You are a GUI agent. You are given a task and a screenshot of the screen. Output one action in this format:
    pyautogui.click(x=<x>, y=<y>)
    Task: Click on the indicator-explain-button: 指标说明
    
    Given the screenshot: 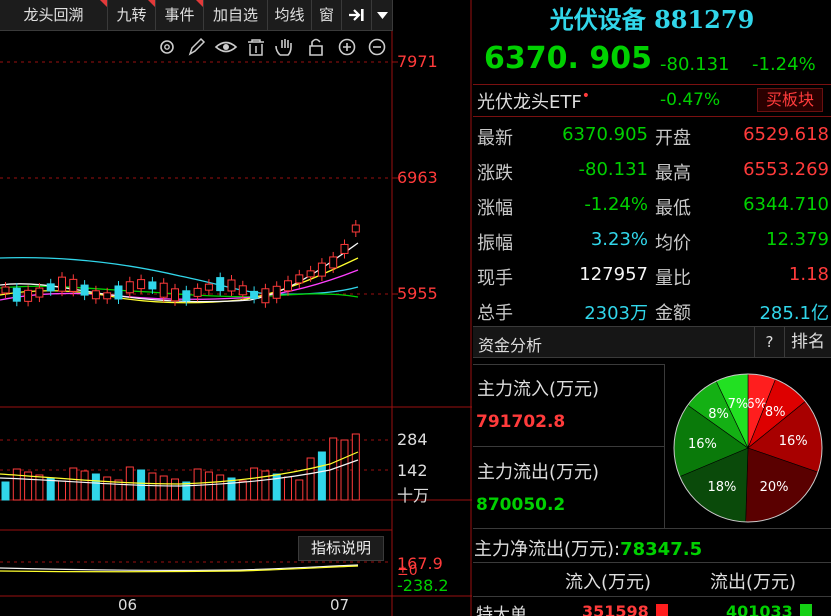 What is the action you would take?
    pyautogui.click(x=341, y=548)
    